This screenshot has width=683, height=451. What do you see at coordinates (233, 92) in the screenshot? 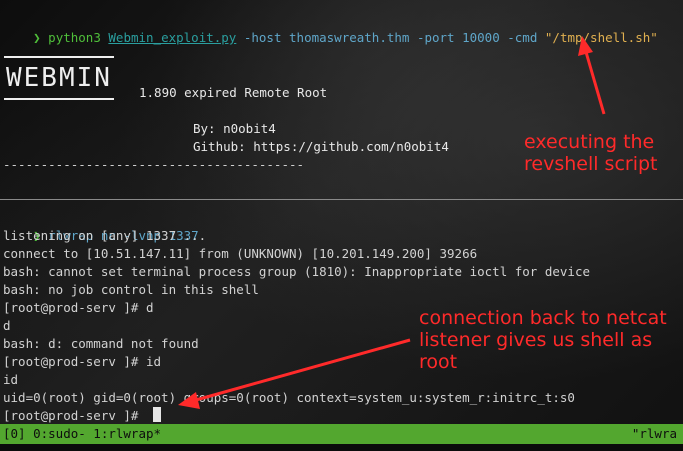
I see `banner-version: 1.890 expired Remote Root` at bounding box center [233, 92].